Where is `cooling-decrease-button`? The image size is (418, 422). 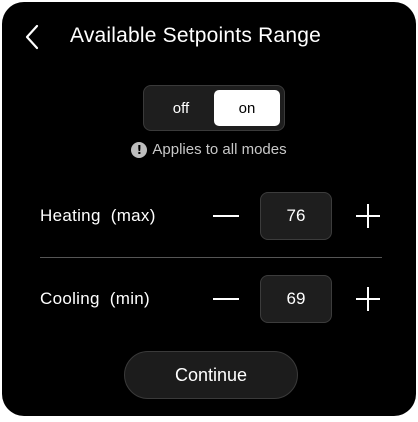 cooling-decrease-button is located at coordinates (226, 299).